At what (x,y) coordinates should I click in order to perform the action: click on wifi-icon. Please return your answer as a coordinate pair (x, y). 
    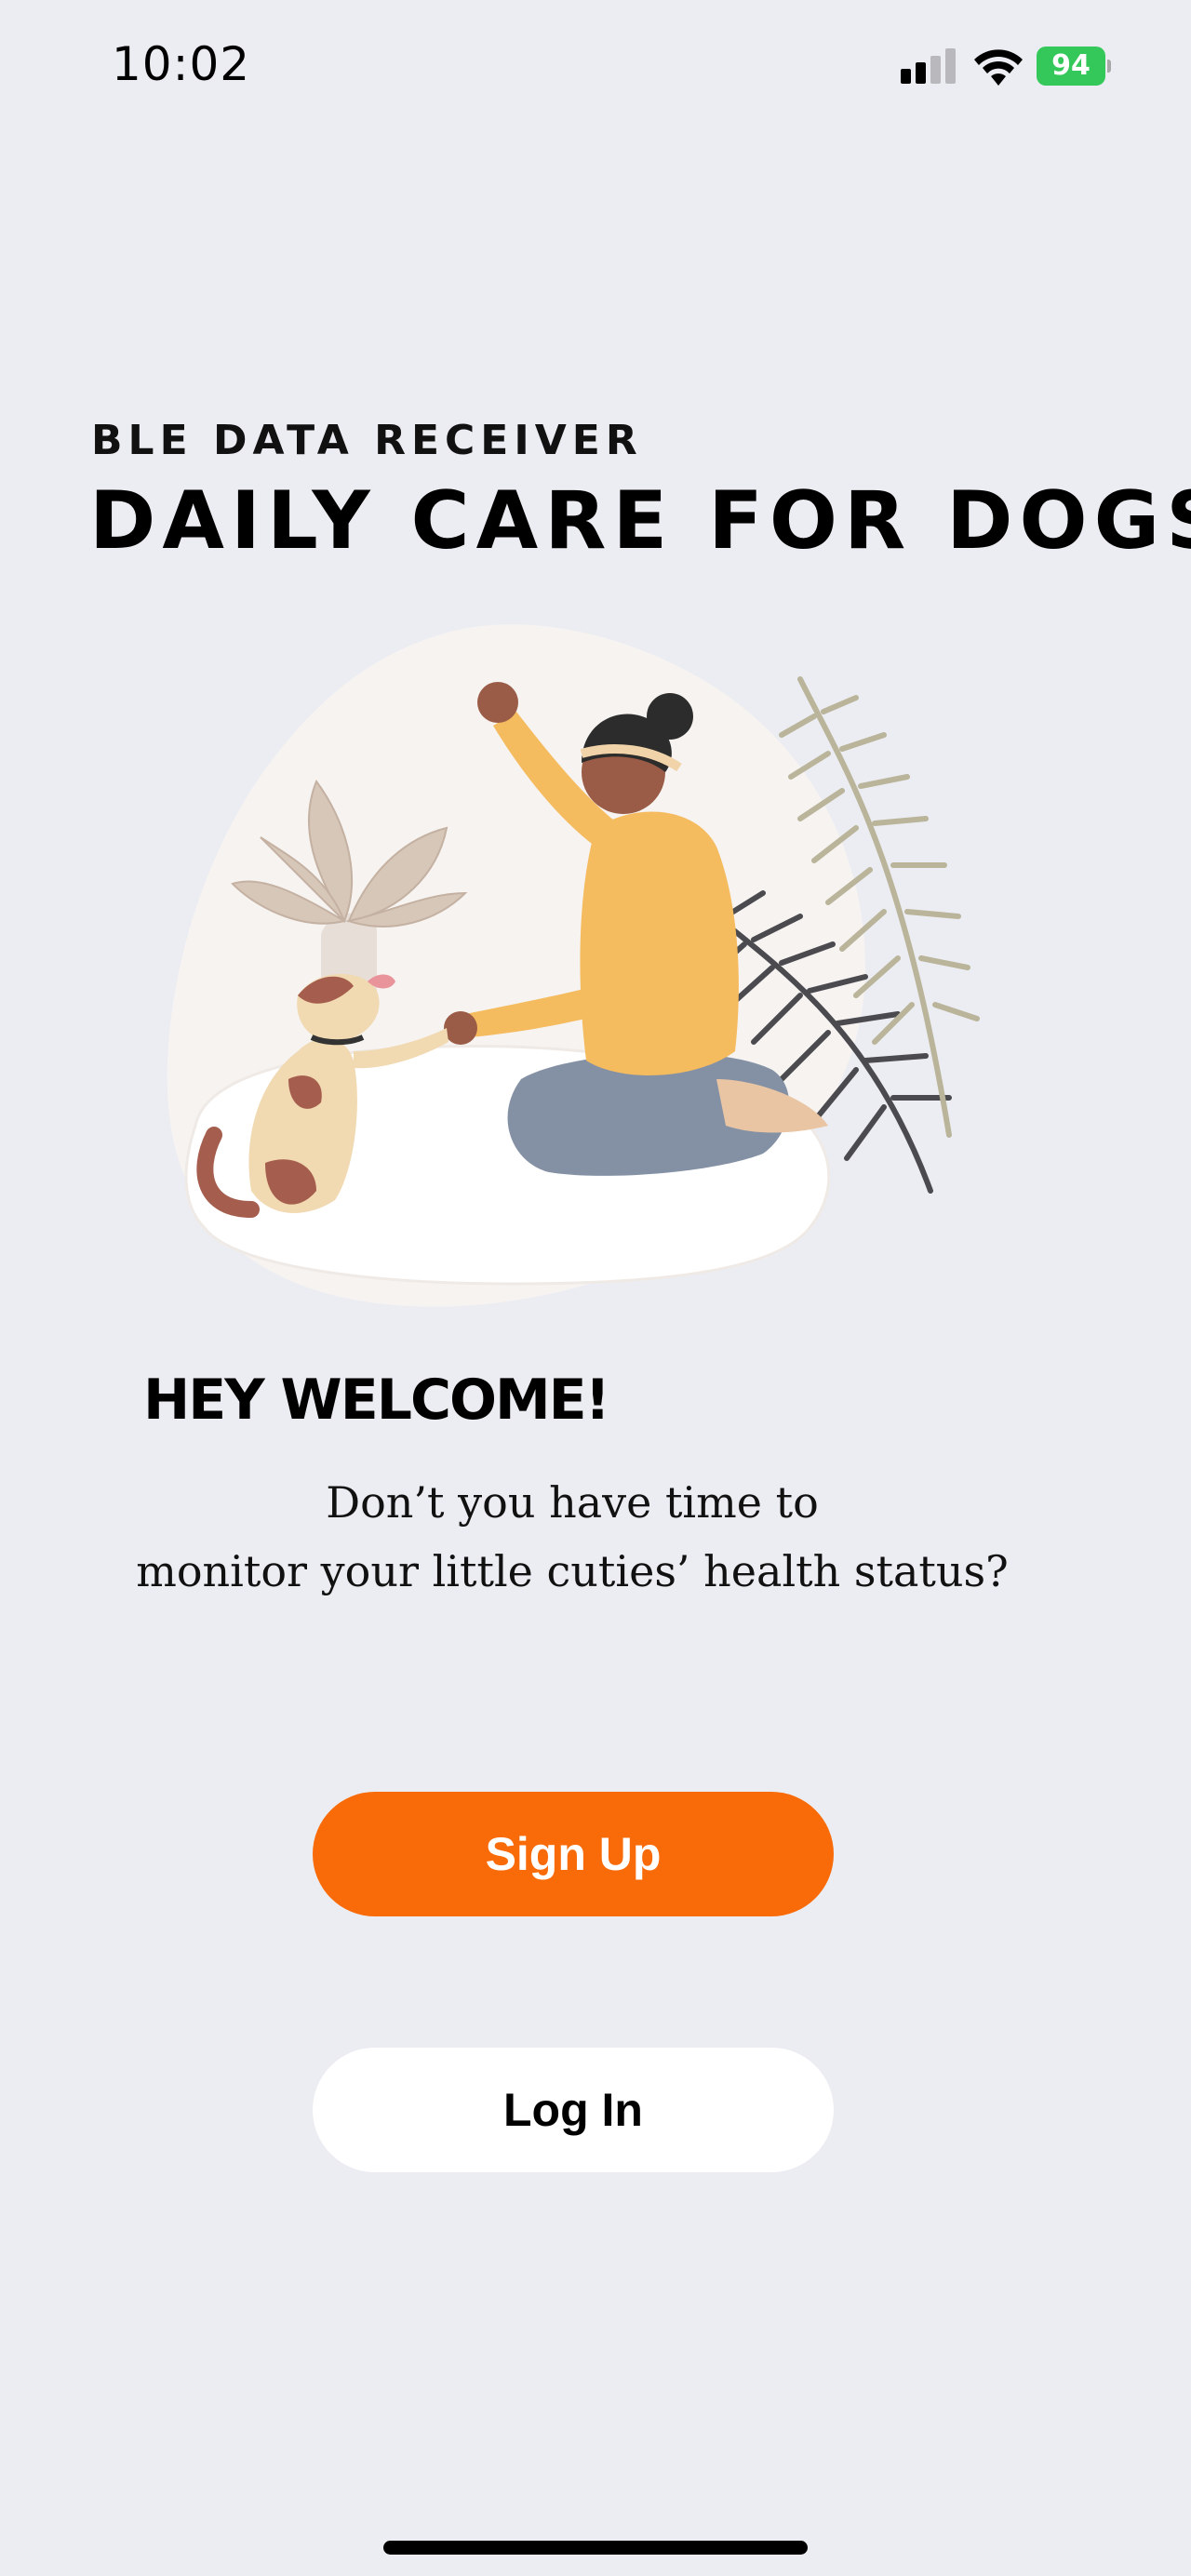
    Looking at the image, I should click on (998, 67).